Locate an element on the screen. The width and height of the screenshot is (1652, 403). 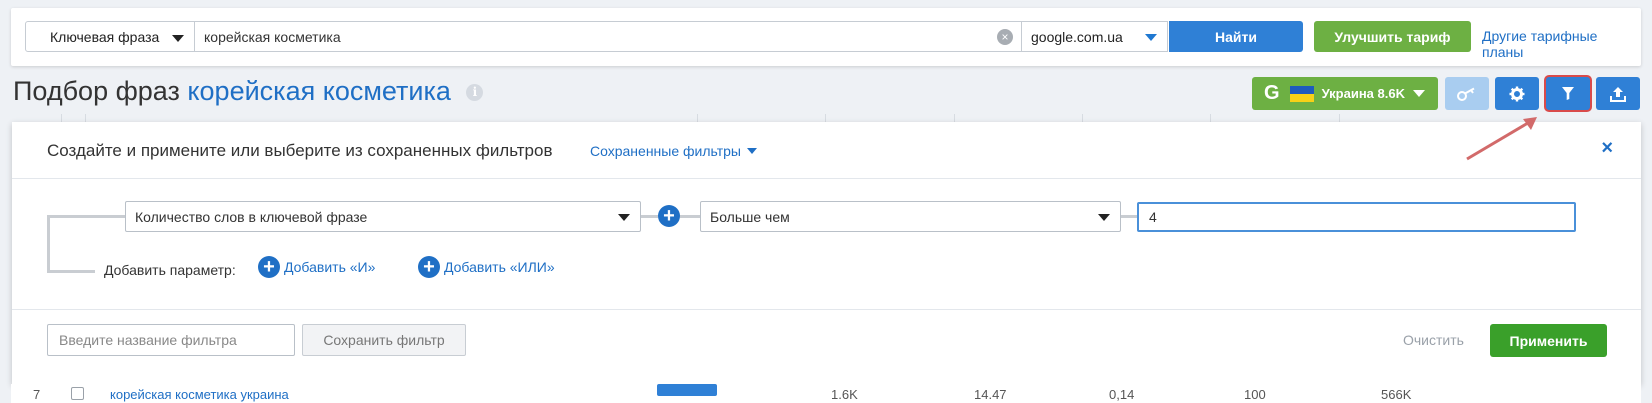
upload-icon is located at coordinates (1618, 94).